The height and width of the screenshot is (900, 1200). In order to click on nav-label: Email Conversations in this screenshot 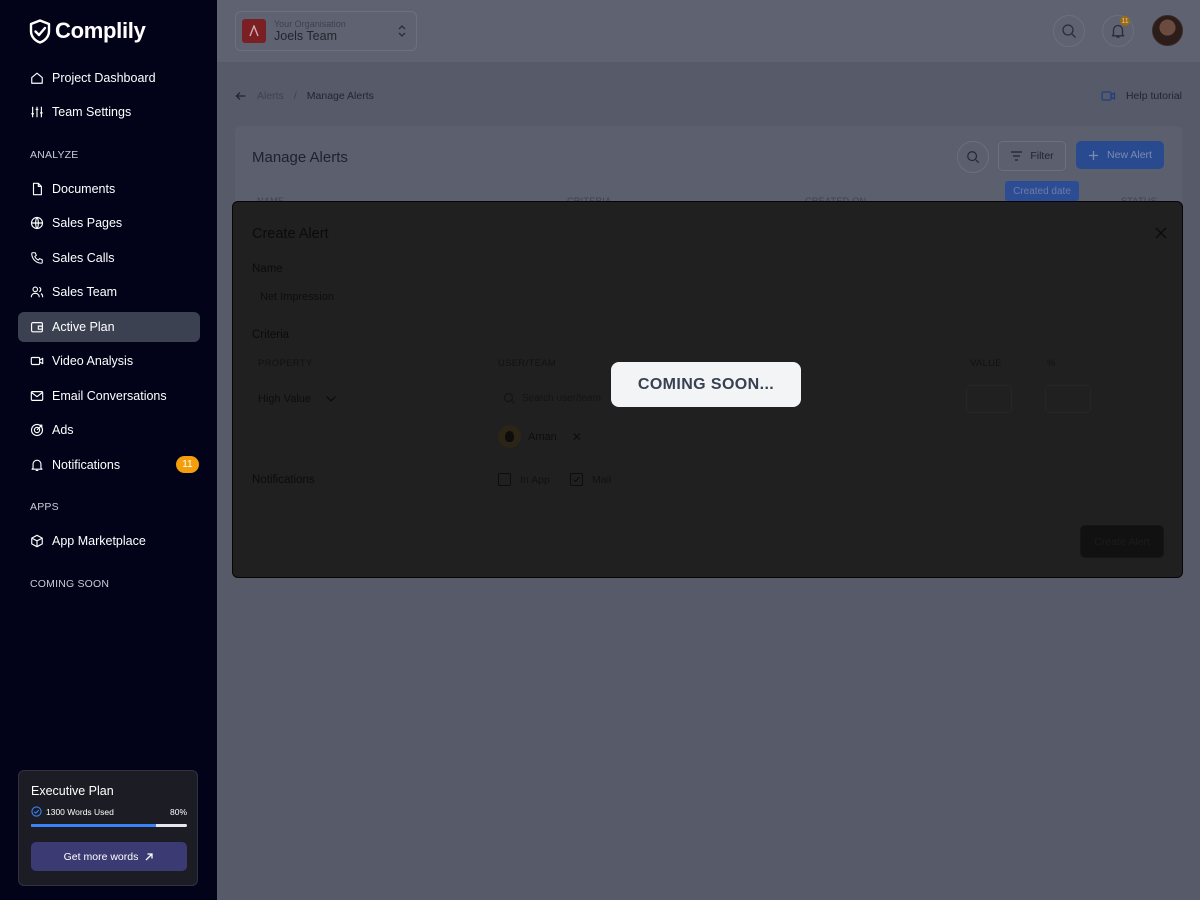, I will do `click(109, 396)`.